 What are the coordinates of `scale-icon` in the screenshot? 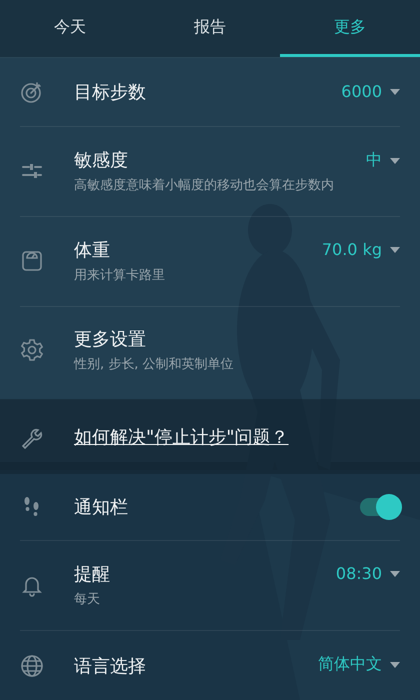 It's located at (32, 261).